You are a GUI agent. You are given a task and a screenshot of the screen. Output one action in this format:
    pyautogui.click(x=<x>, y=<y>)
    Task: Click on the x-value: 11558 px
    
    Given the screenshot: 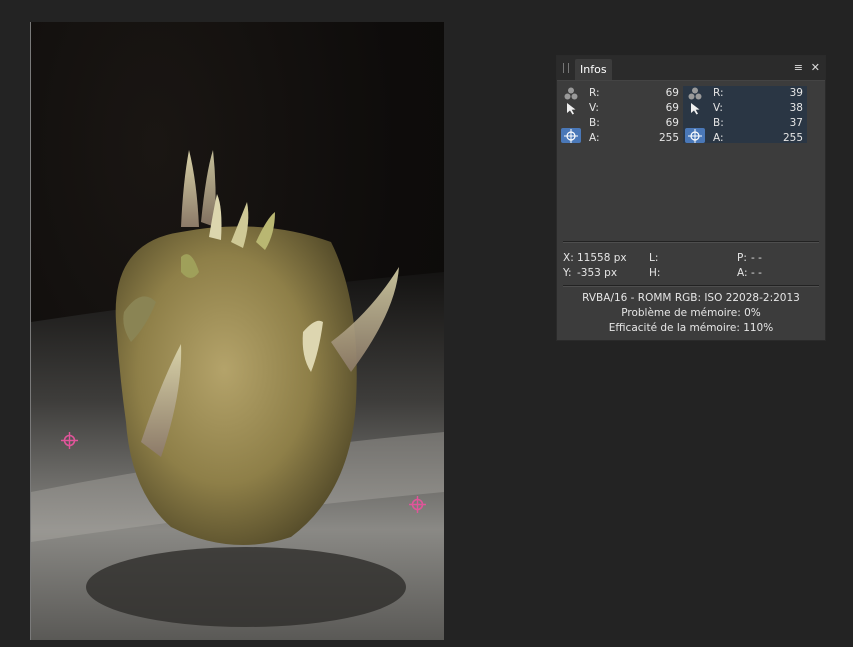 What is the action you would take?
    pyautogui.click(x=602, y=258)
    